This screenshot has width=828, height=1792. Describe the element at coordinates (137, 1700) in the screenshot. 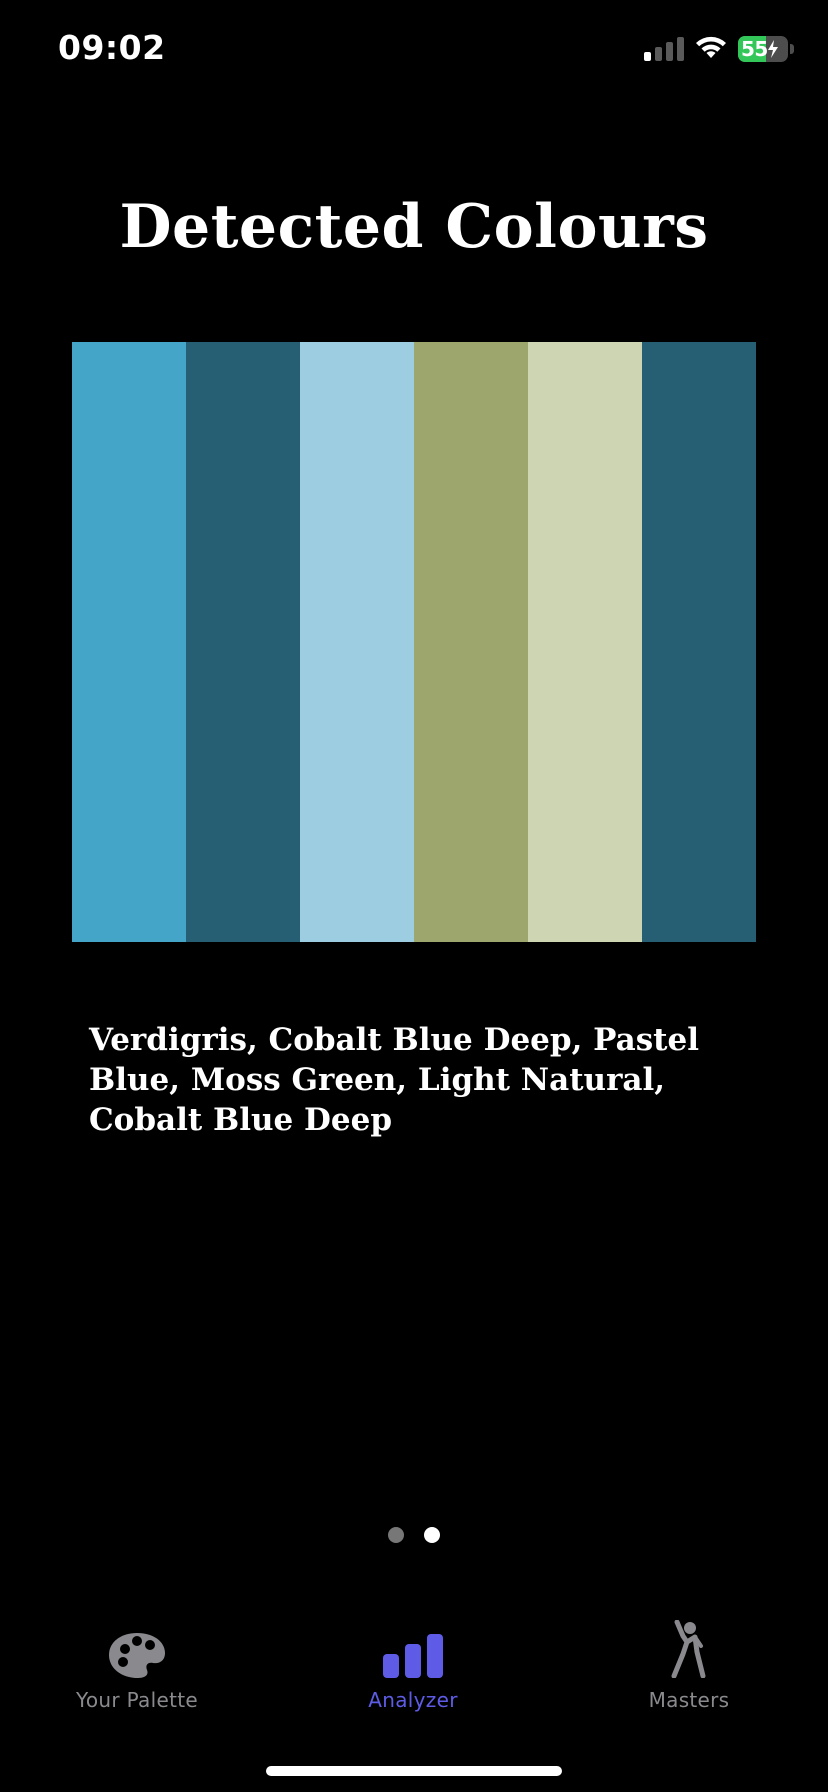

I see `tab-label: Your Palette` at that location.